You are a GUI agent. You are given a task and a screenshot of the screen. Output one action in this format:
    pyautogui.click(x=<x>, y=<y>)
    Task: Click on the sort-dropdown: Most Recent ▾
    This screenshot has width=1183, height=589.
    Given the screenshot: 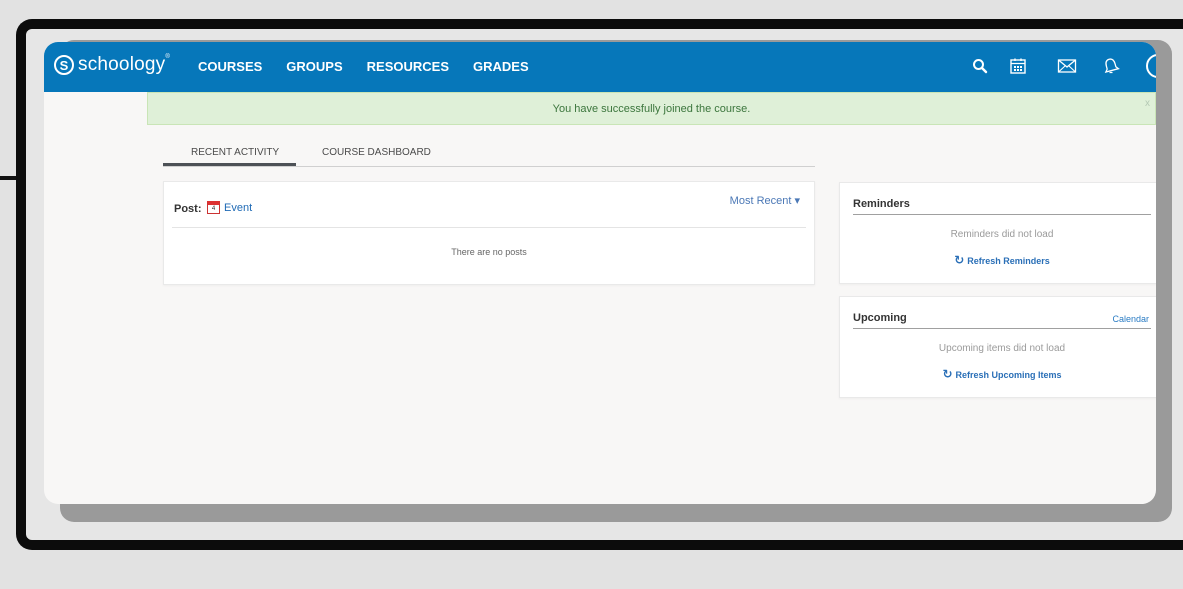 What is the action you would take?
    pyautogui.click(x=765, y=200)
    